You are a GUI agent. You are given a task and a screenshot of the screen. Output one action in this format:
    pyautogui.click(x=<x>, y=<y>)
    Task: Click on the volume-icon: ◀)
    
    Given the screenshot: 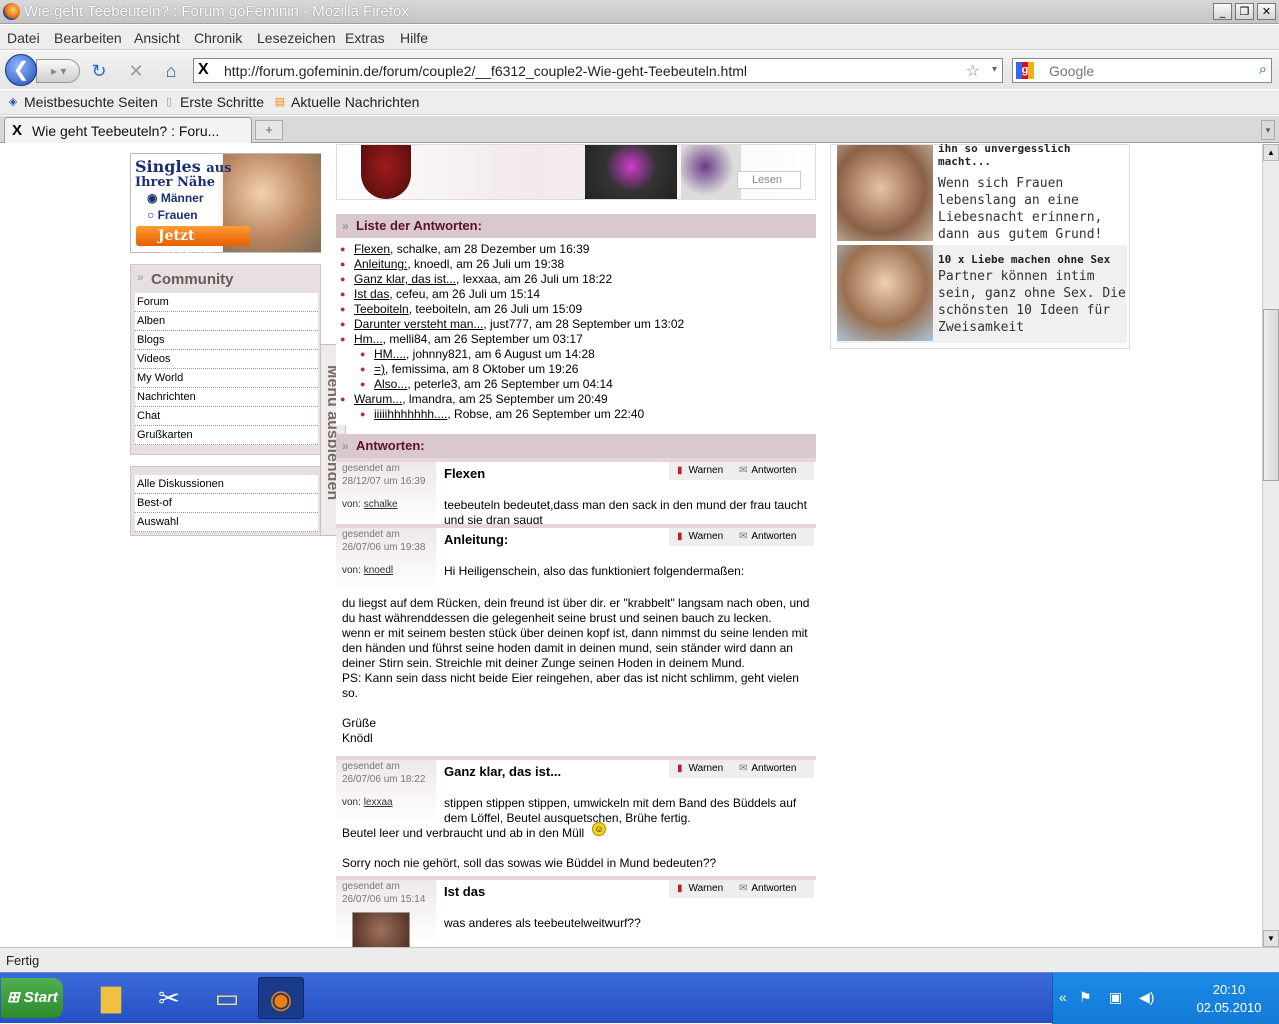 What is the action you would take?
    pyautogui.click(x=1146, y=997)
    